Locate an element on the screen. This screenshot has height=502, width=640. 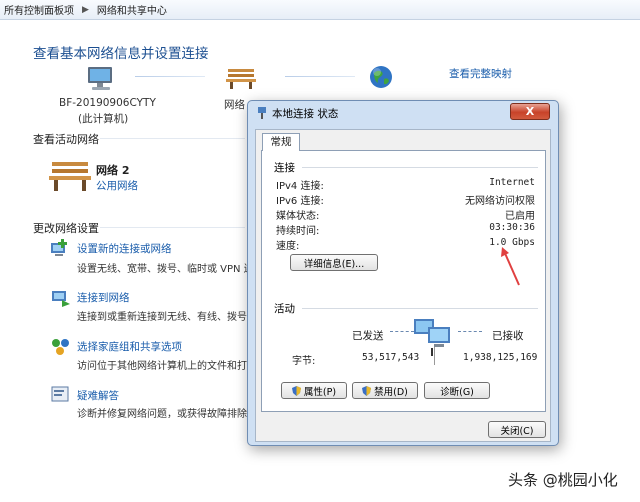
computer-icon is located at coordinates (100, 78).